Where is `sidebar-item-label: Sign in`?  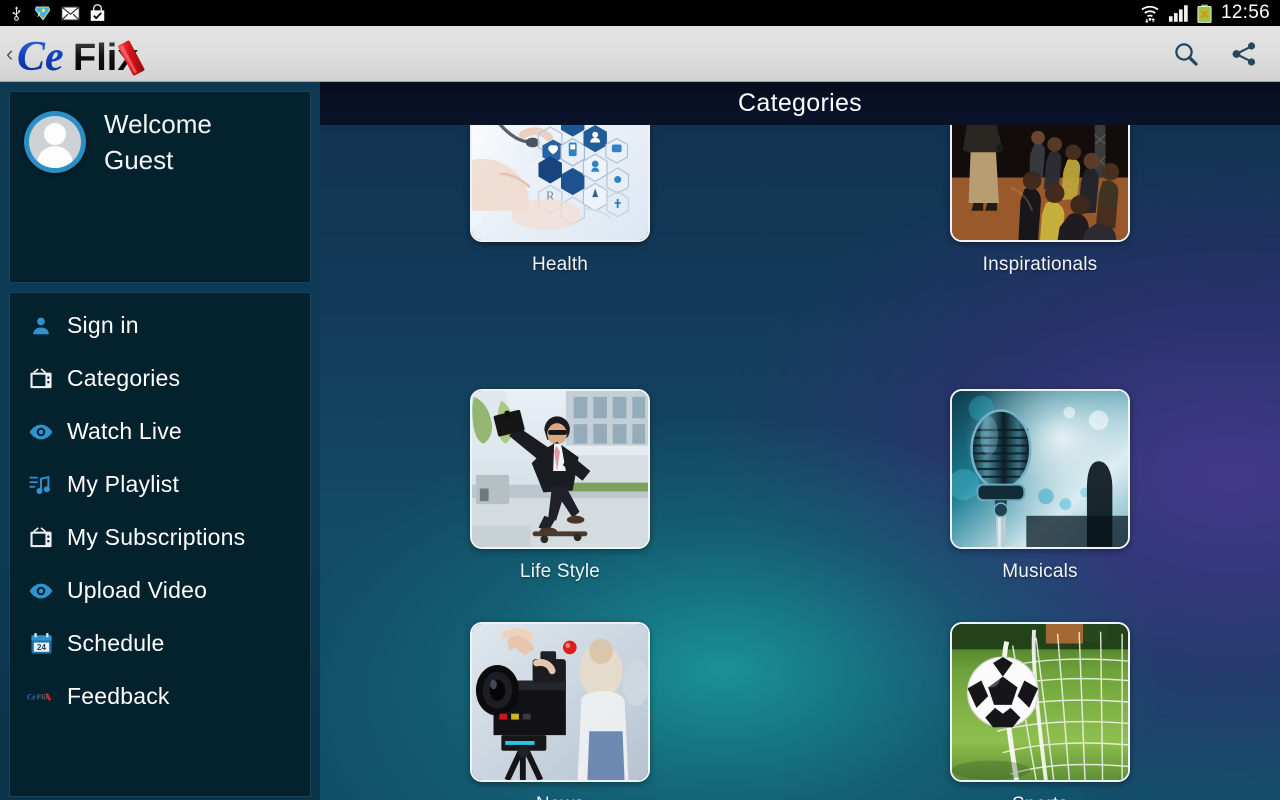 sidebar-item-label: Sign in is located at coordinates (103, 325).